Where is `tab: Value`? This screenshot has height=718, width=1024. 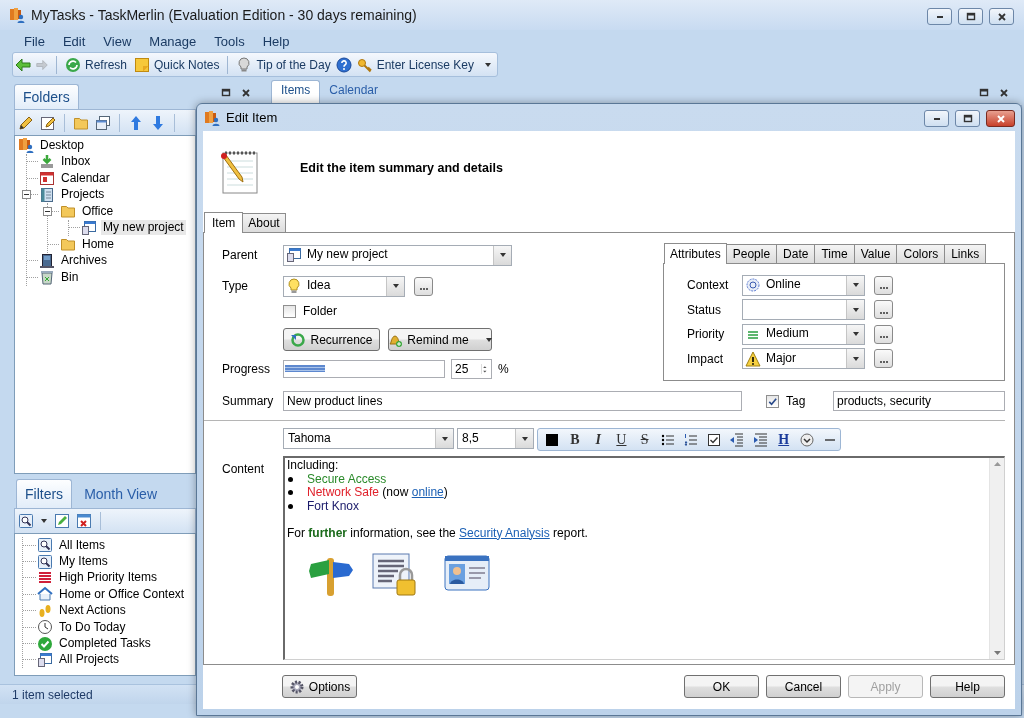
tab: Value is located at coordinates (875, 253).